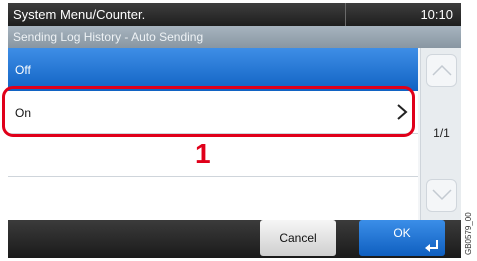  What do you see at coordinates (234, 14) in the screenshot?
I see `title-bar: System Menu/Counter. 10:10` at bounding box center [234, 14].